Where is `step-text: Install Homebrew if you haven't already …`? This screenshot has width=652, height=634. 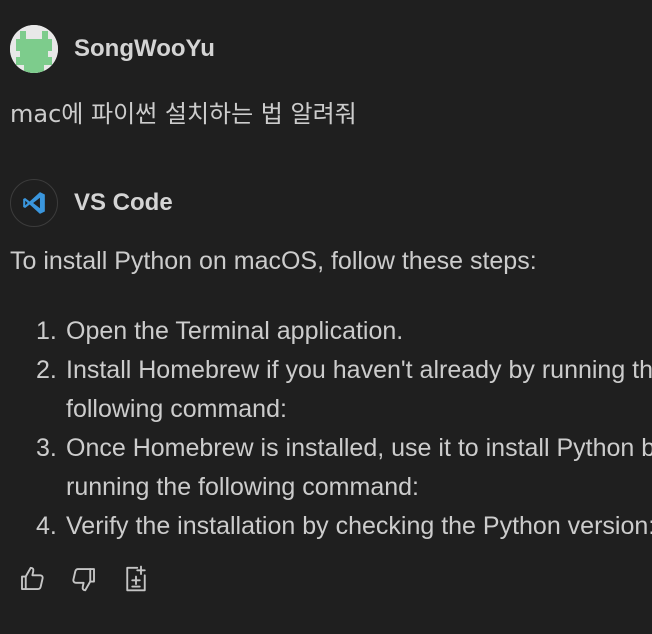
step-text: Install Homebrew if you haven't already … is located at coordinates (359, 370).